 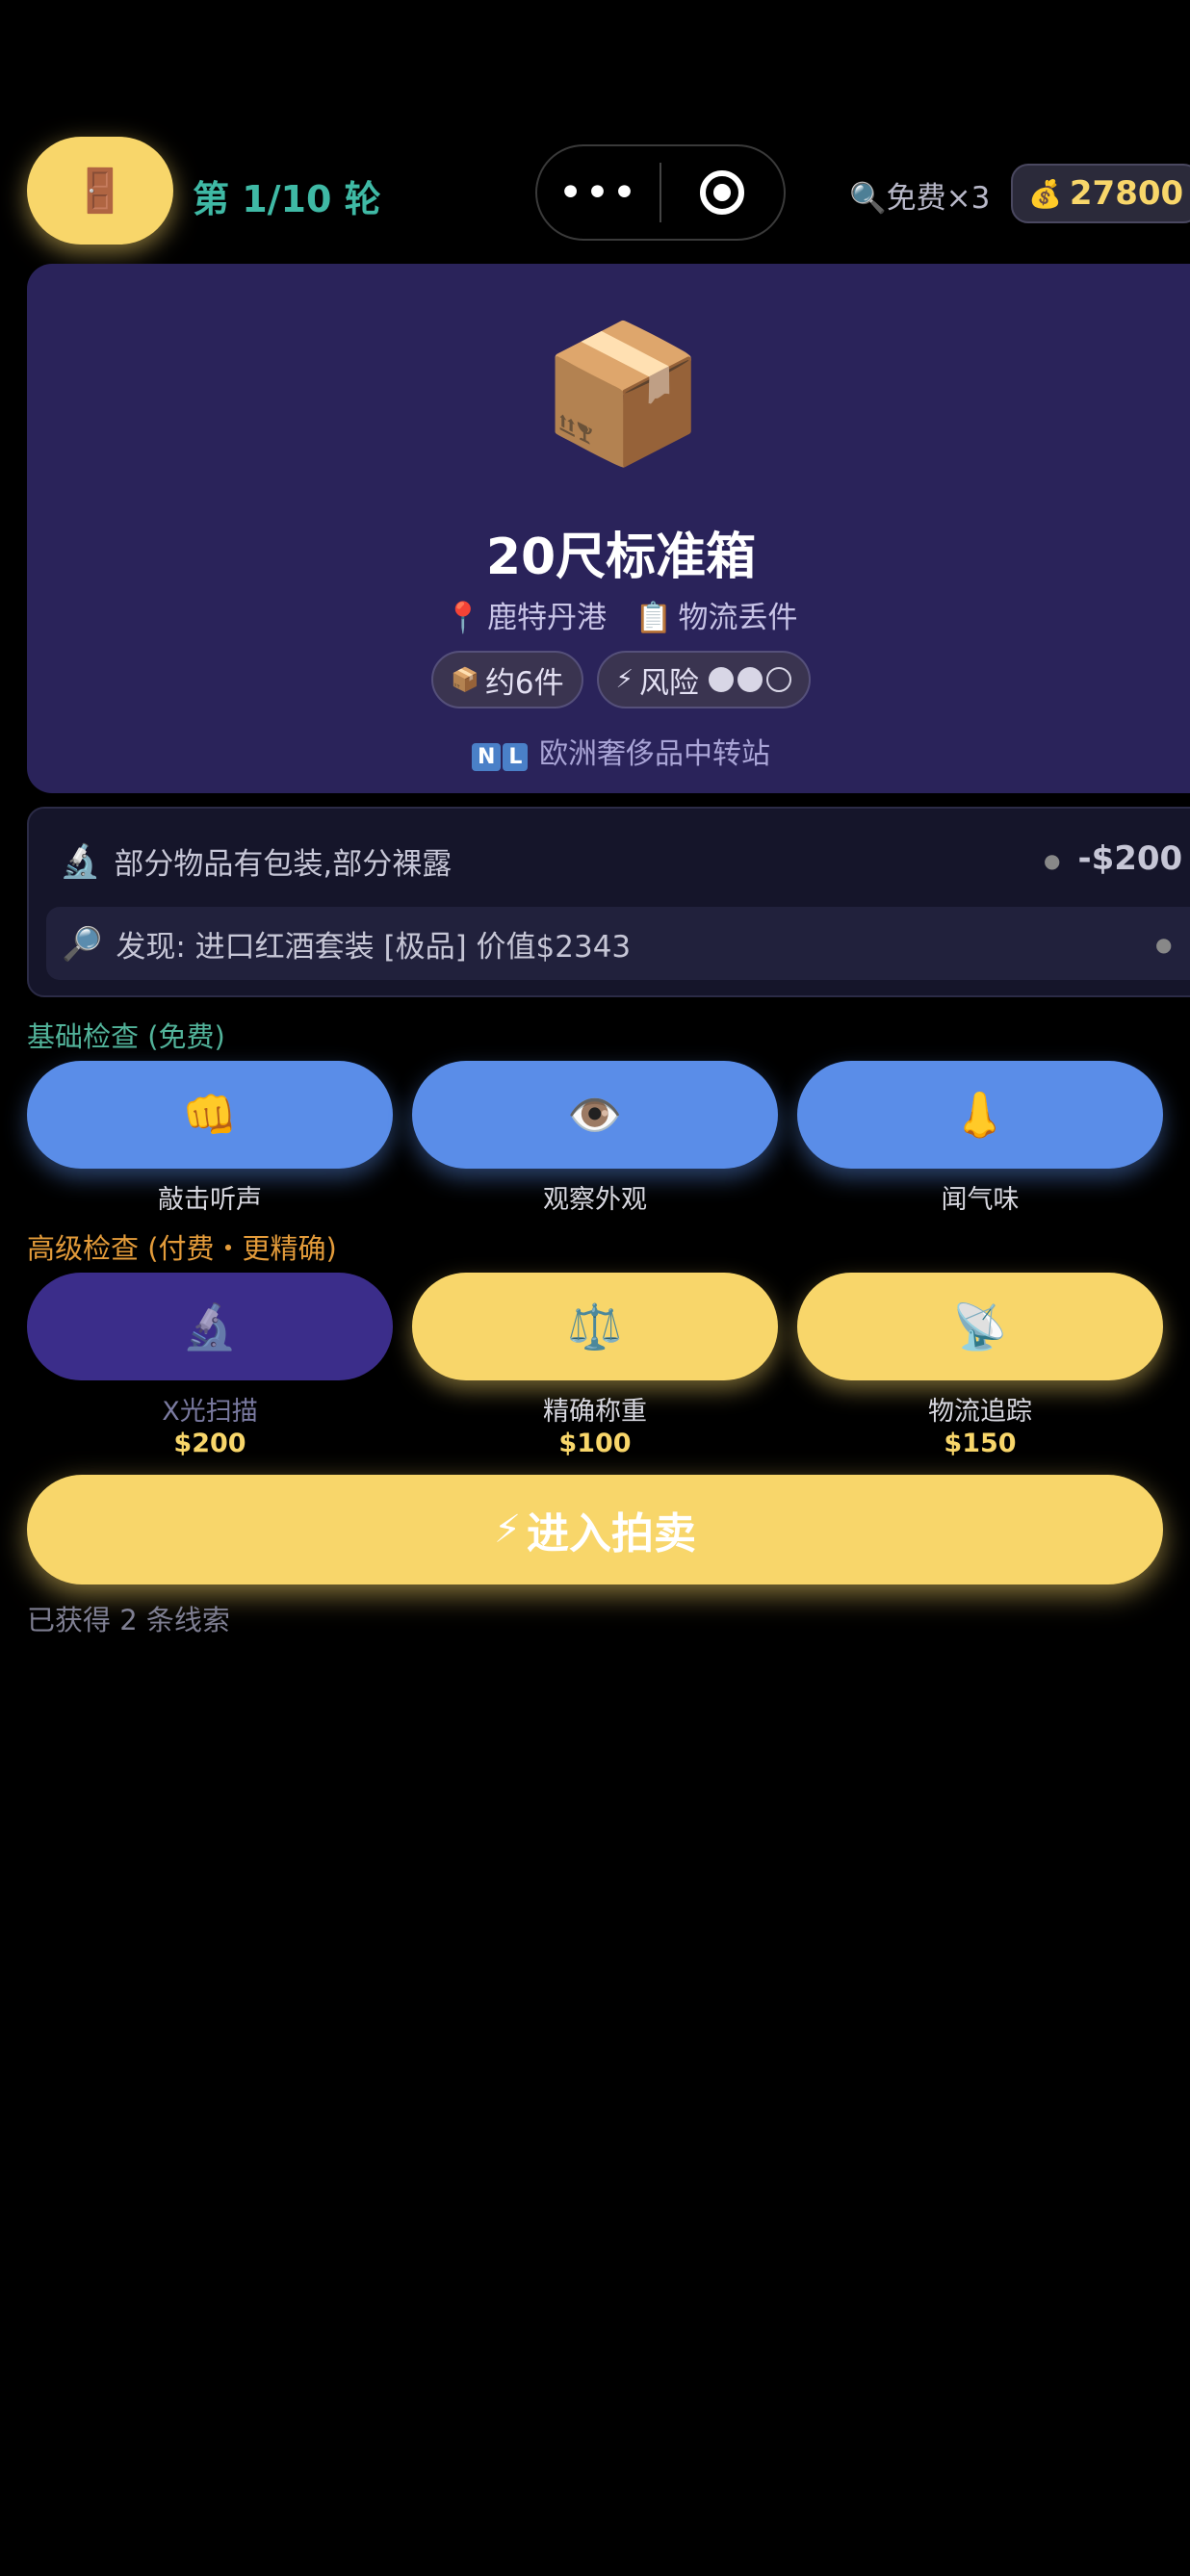 I want to click on netherlands-flag-icon: NL, so click(x=501, y=754).